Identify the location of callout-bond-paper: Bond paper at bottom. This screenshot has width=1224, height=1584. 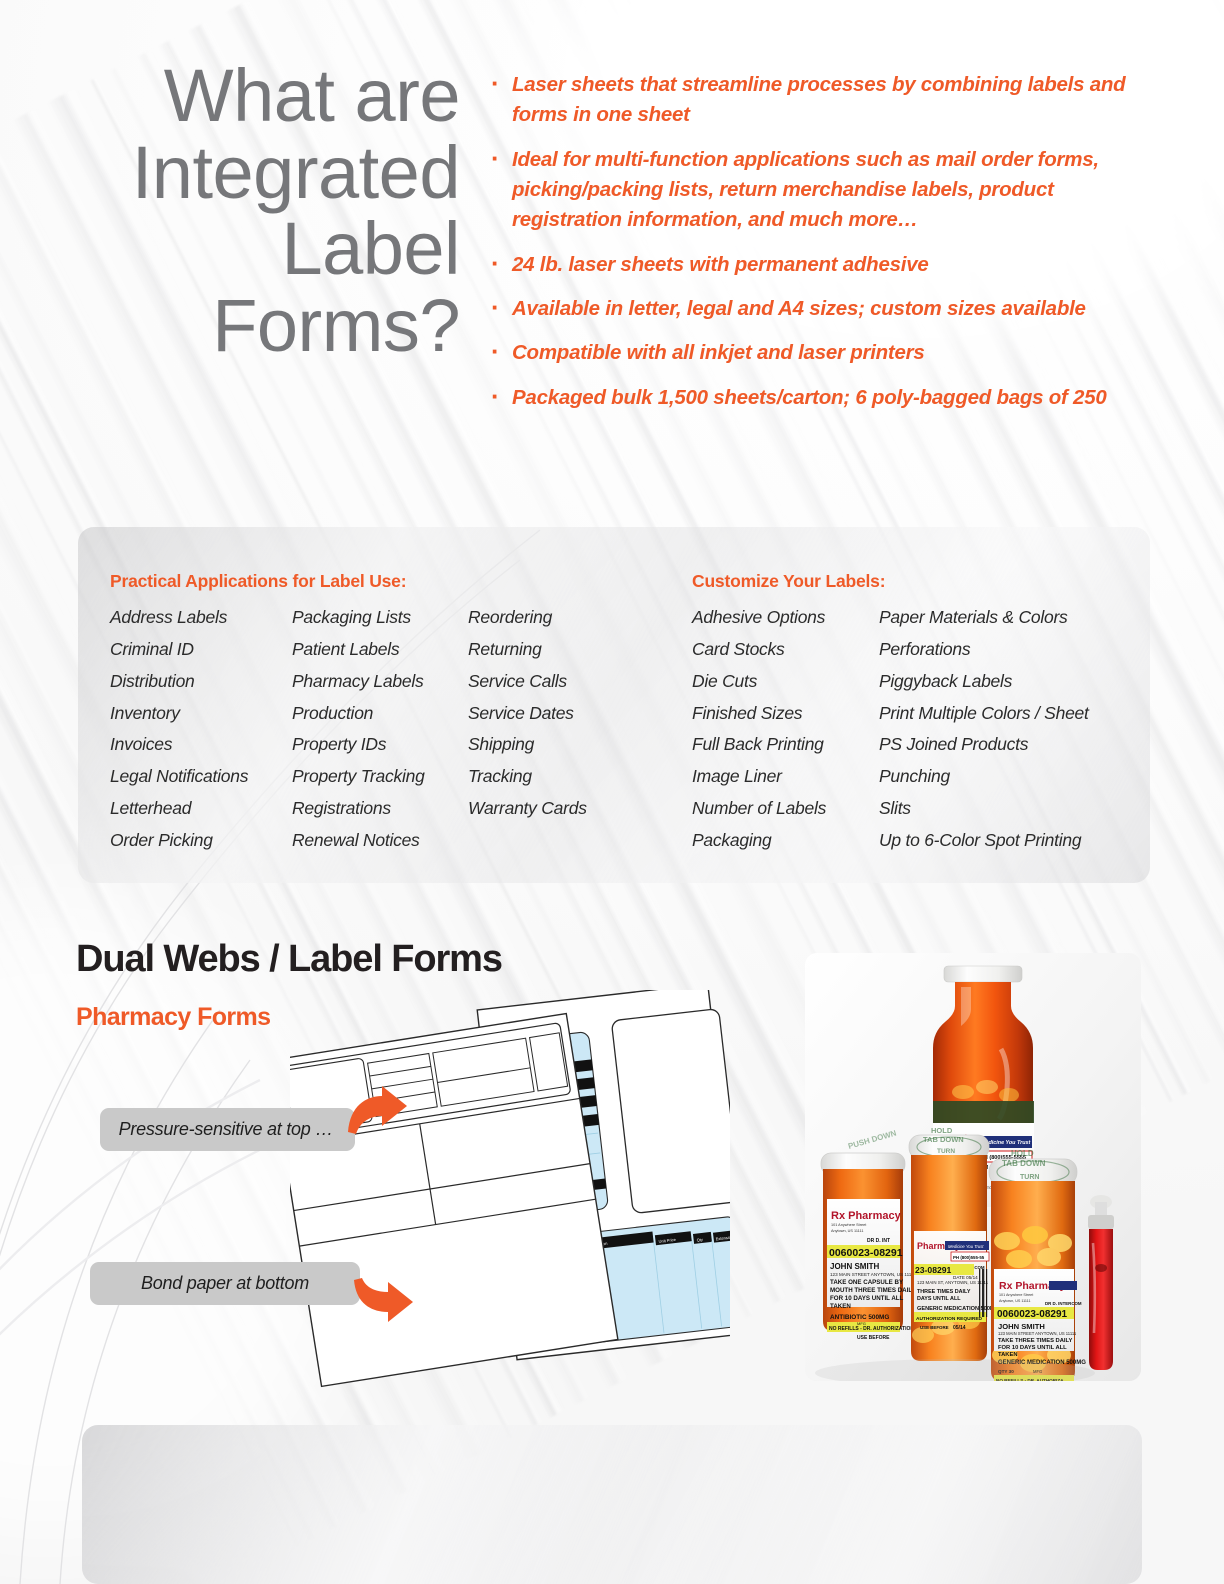
(225, 1283).